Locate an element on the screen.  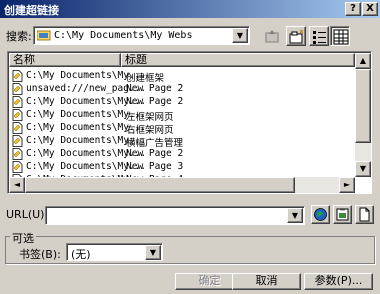
file-link-icon is located at coordinates (342, 214).